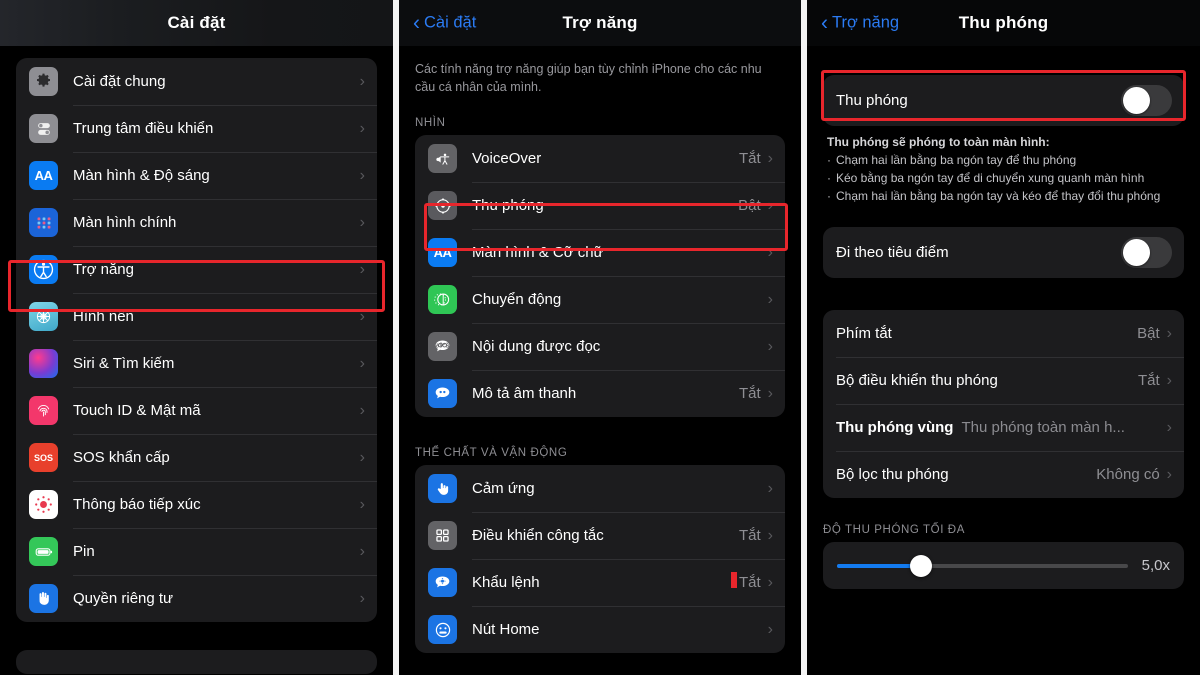  Describe the element at coordinates (1128, 474) in the screenshot. I see `list-item-value: Không có` at that location.